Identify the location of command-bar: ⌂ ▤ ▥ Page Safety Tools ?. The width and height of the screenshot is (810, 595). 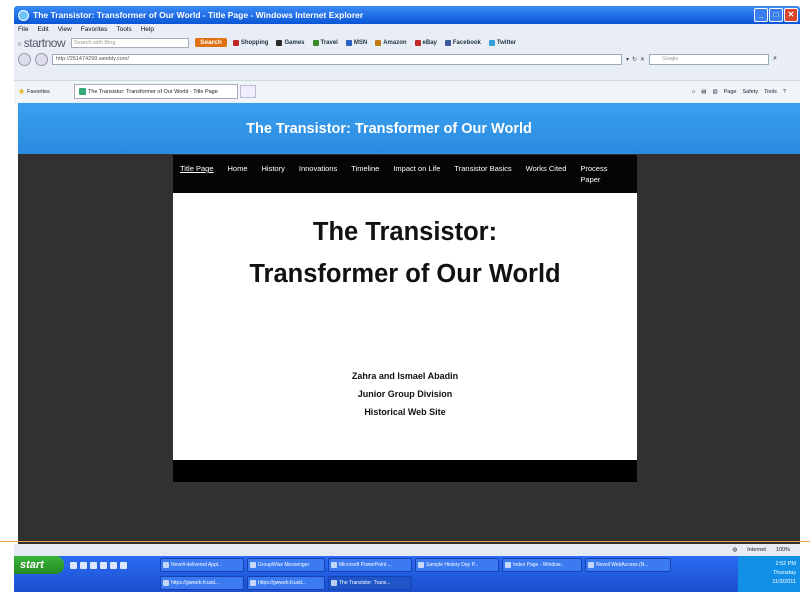
(746, 92).